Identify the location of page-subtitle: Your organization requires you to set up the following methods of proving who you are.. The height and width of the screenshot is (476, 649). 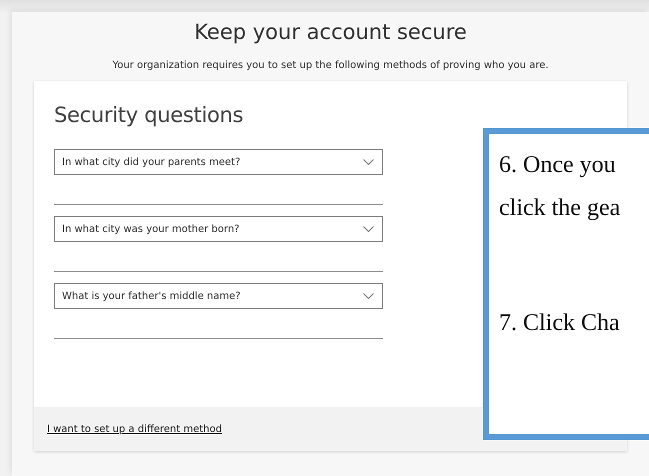
(330, 65).